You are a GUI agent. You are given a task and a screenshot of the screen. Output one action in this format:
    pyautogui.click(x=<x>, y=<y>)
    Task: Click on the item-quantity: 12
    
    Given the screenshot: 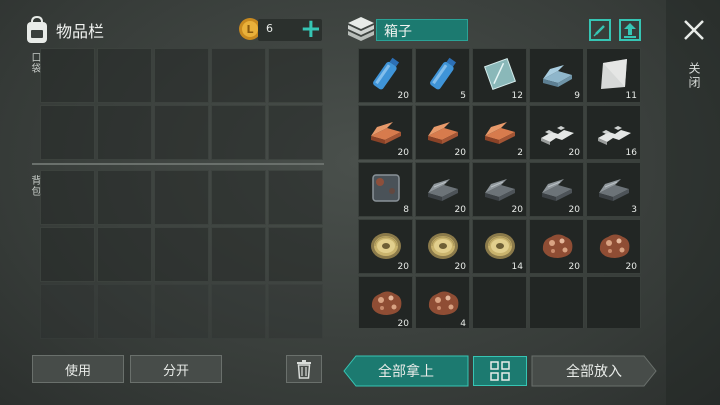 What is the action you would take?
    pyautogui.click(x=517, y=96)
    